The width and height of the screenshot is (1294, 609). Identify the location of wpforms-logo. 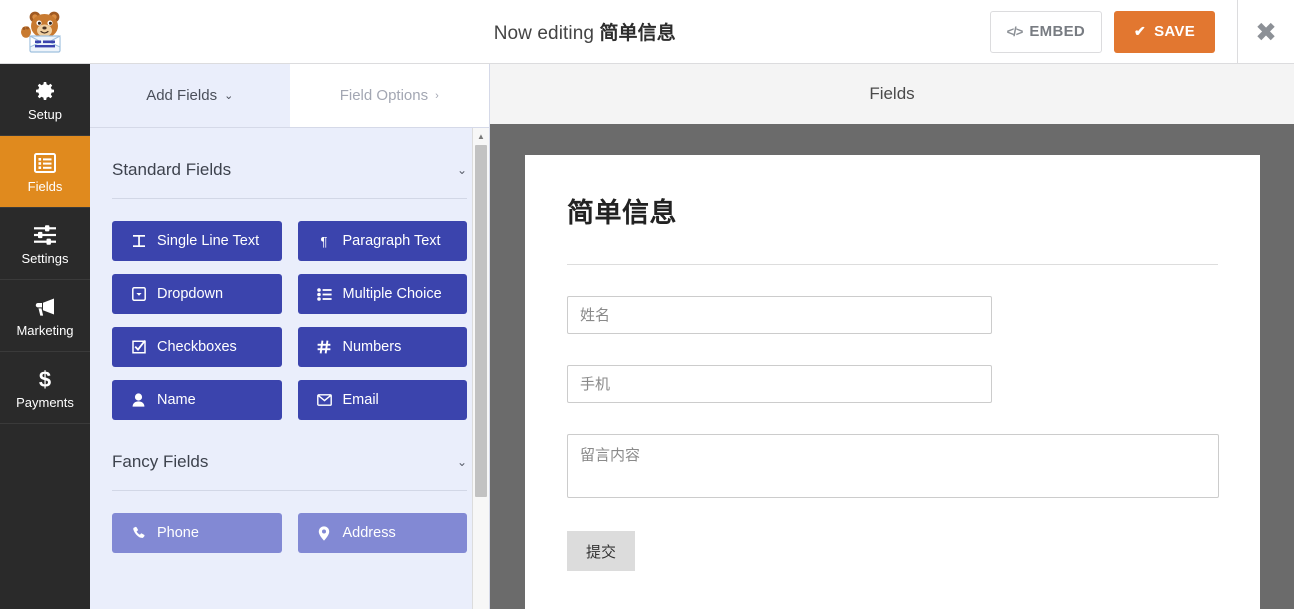
(45, 32).